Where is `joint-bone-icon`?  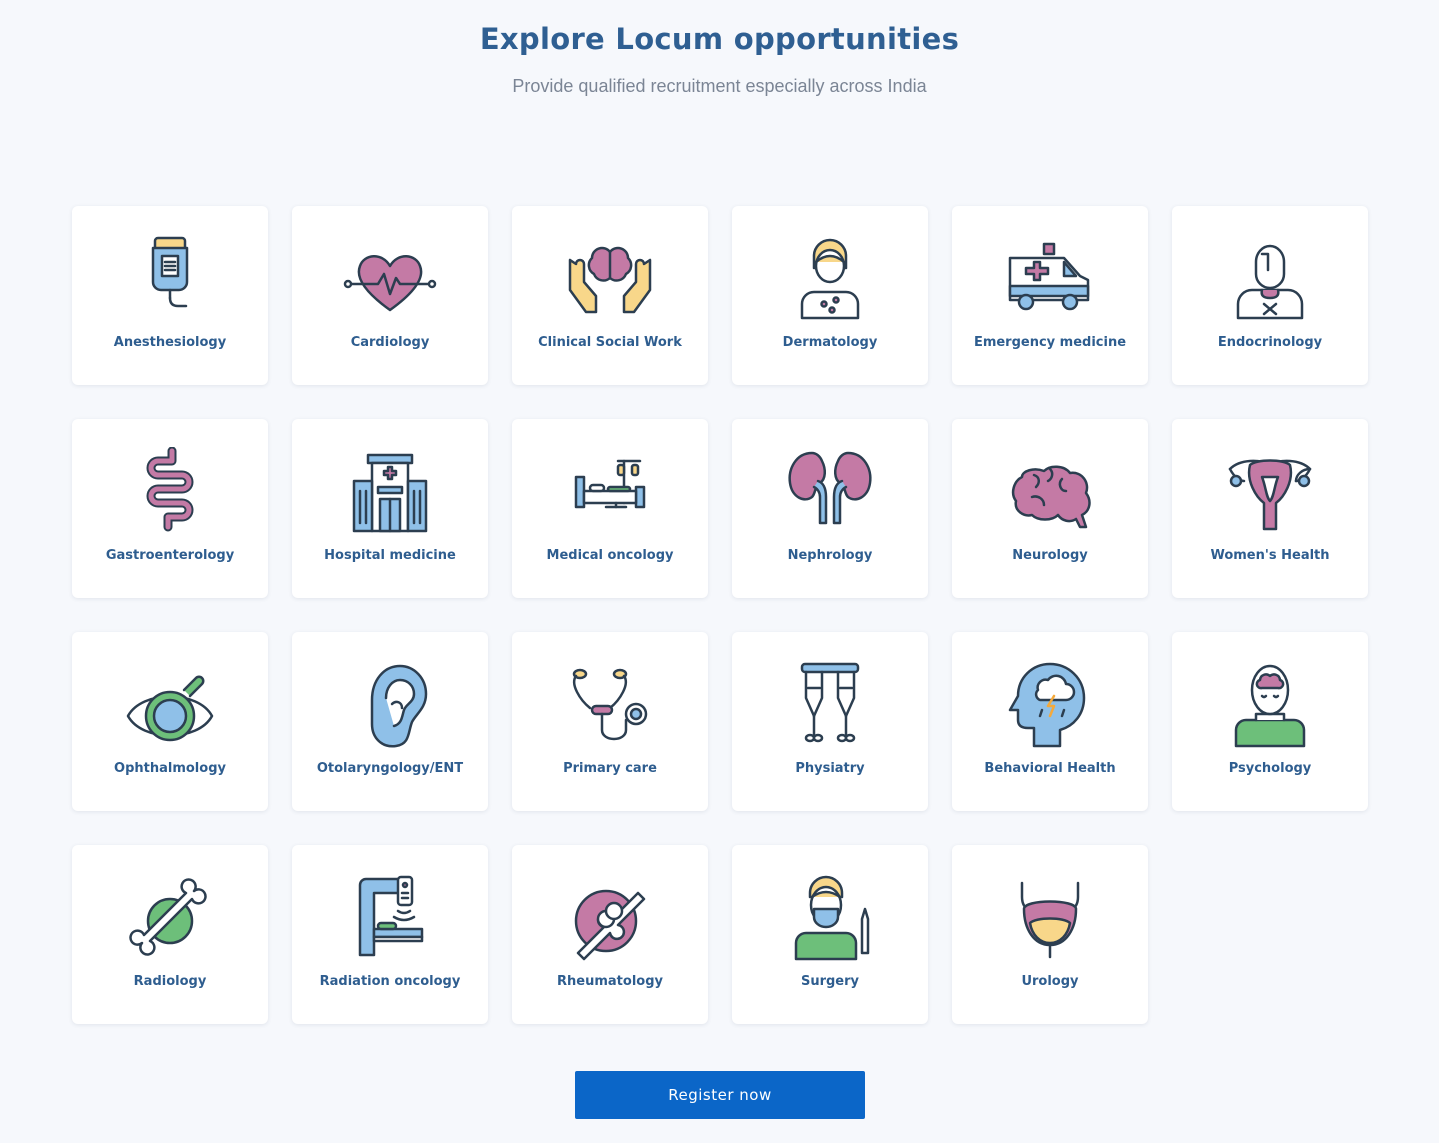
joint-bone-icon is located at coordinates (610, 918).